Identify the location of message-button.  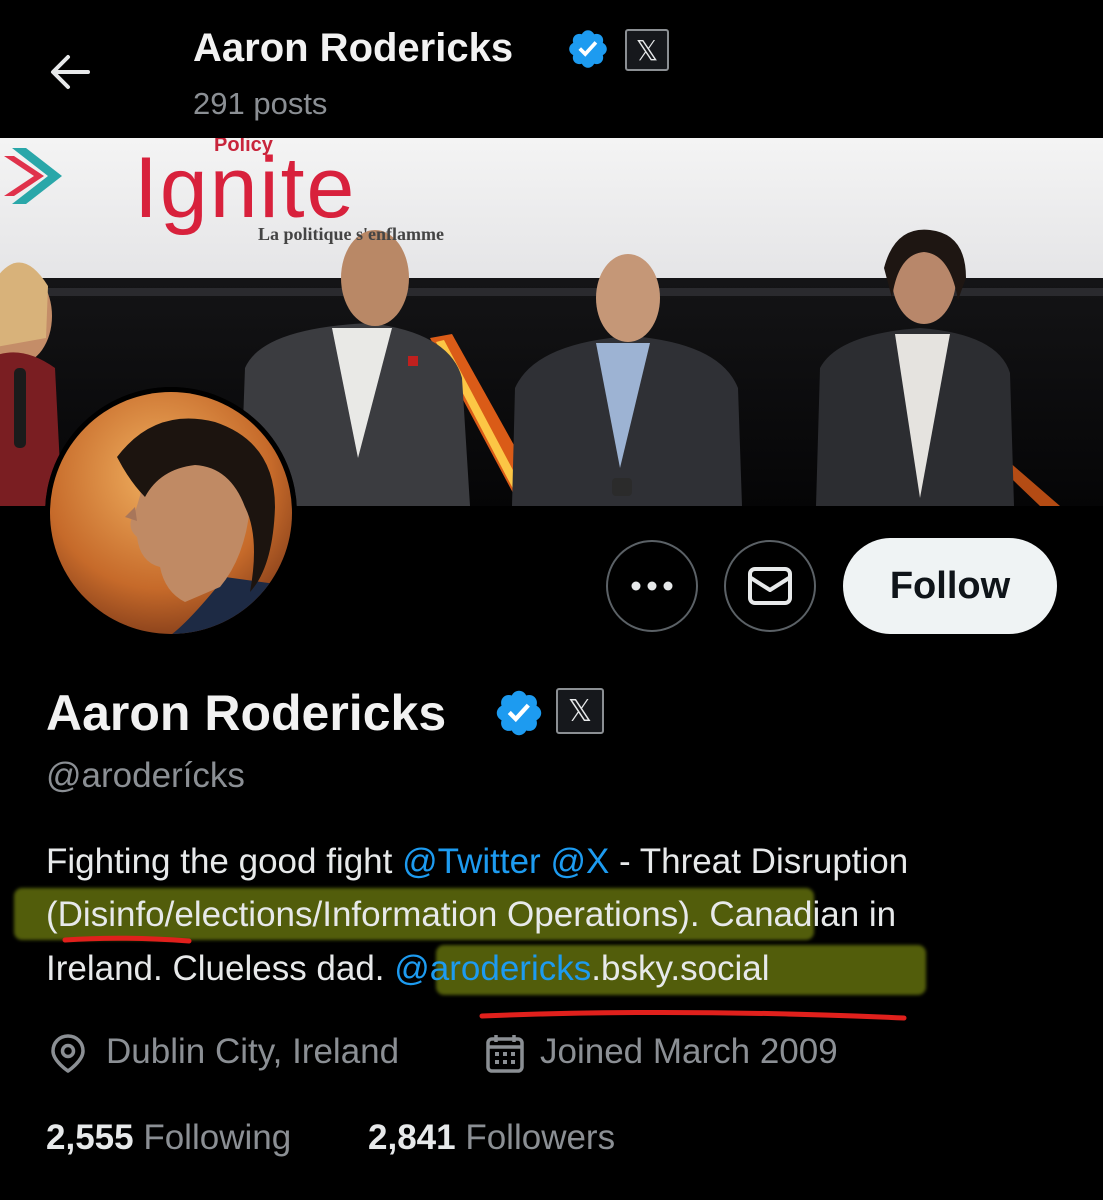
(770, 586).